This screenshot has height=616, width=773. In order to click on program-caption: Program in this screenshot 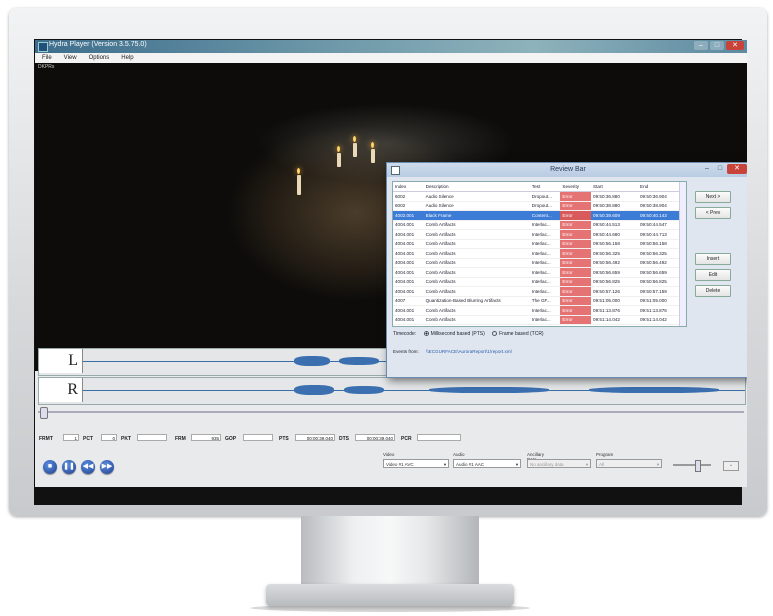, I will do `click(605, 454)`.